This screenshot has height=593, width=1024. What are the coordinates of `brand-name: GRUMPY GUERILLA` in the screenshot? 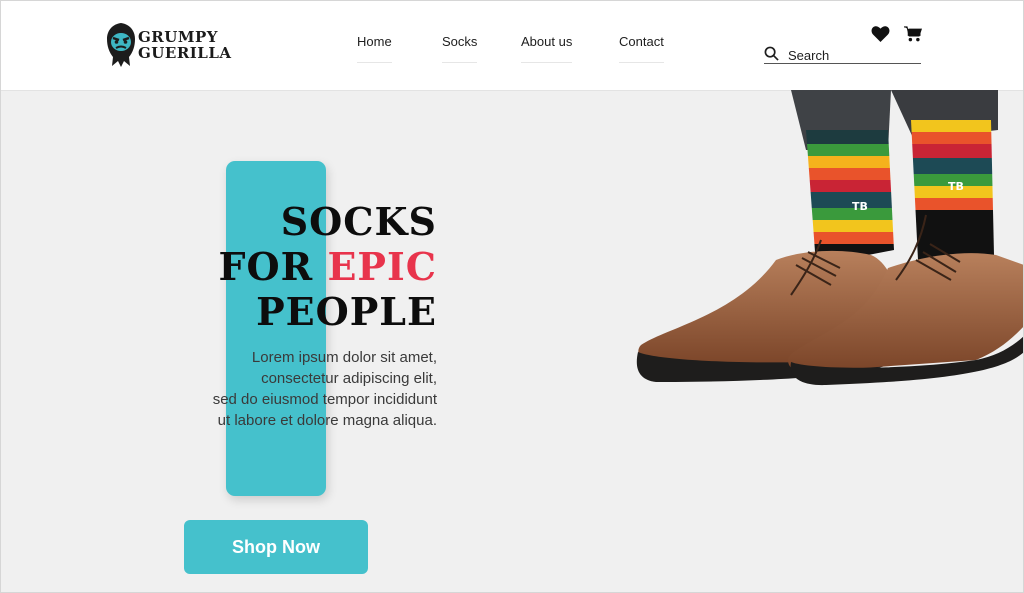 It's located at (185, 45).